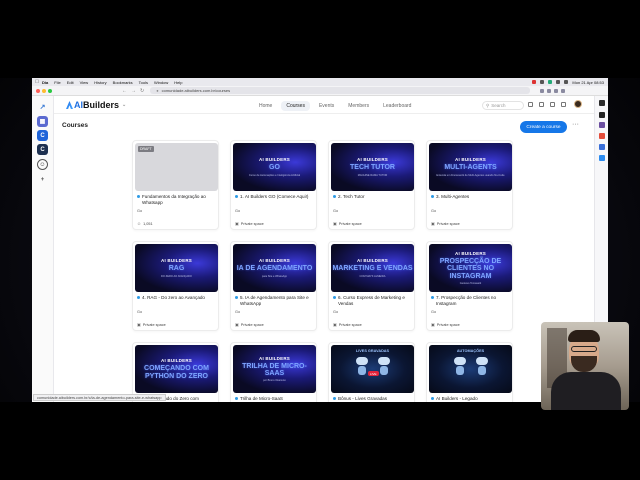 The height and width of the screenshot is (480, 640). What do you see at coordinates (142, 91) in the screenshot?
I see `reload-icon: ↻` at bounding box center [142, 91].